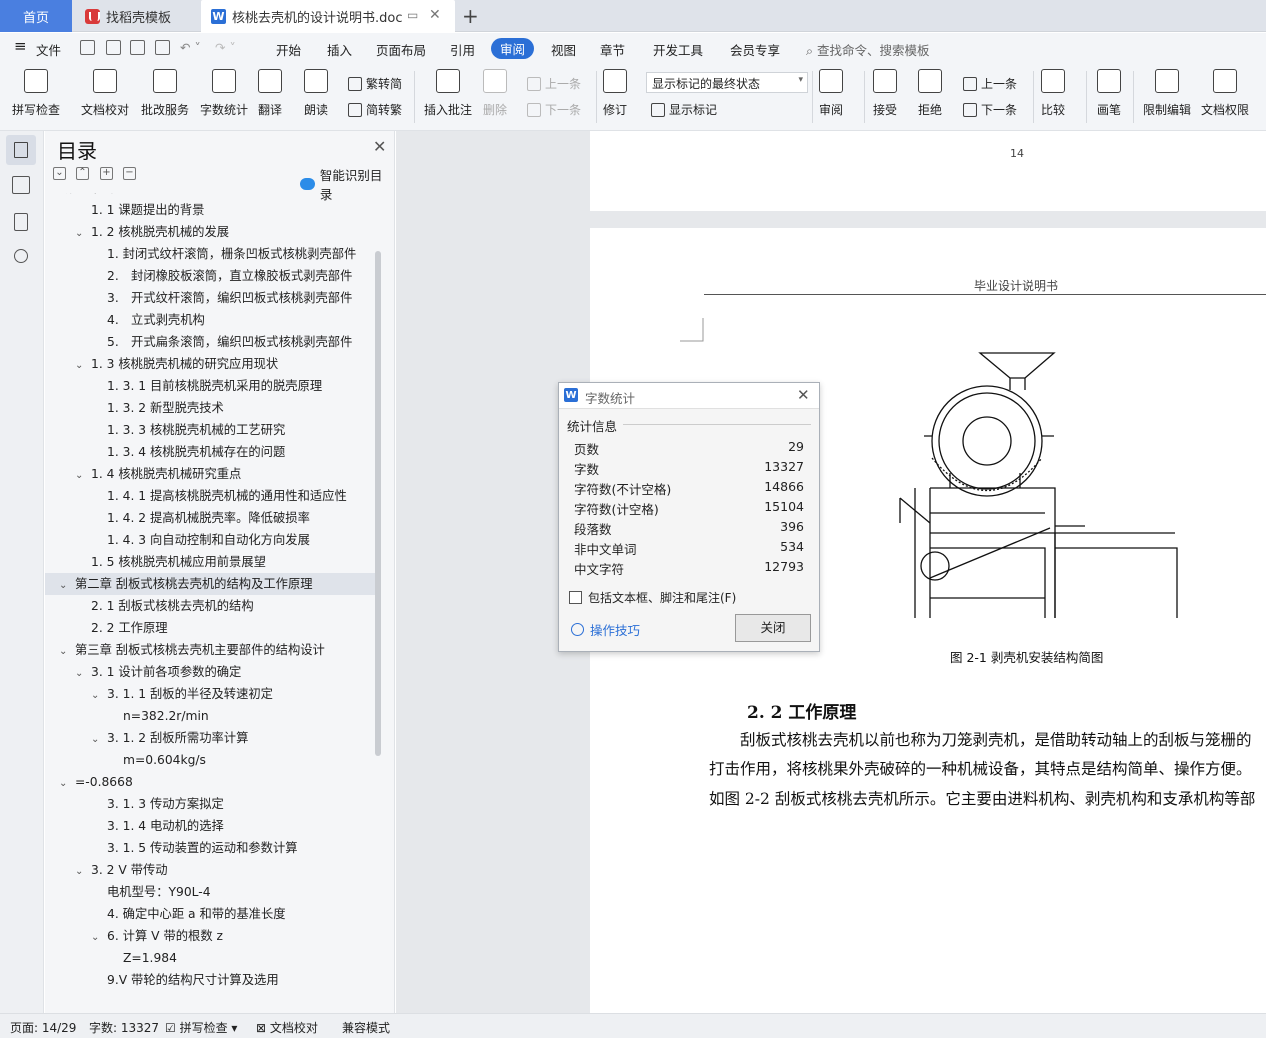  Describe the element at coordinates (210, 650) in the screenshot. I see `toc-item: ⌄ 第三章 刮板式核桃去壳机主要部件的结构设计` at that location.